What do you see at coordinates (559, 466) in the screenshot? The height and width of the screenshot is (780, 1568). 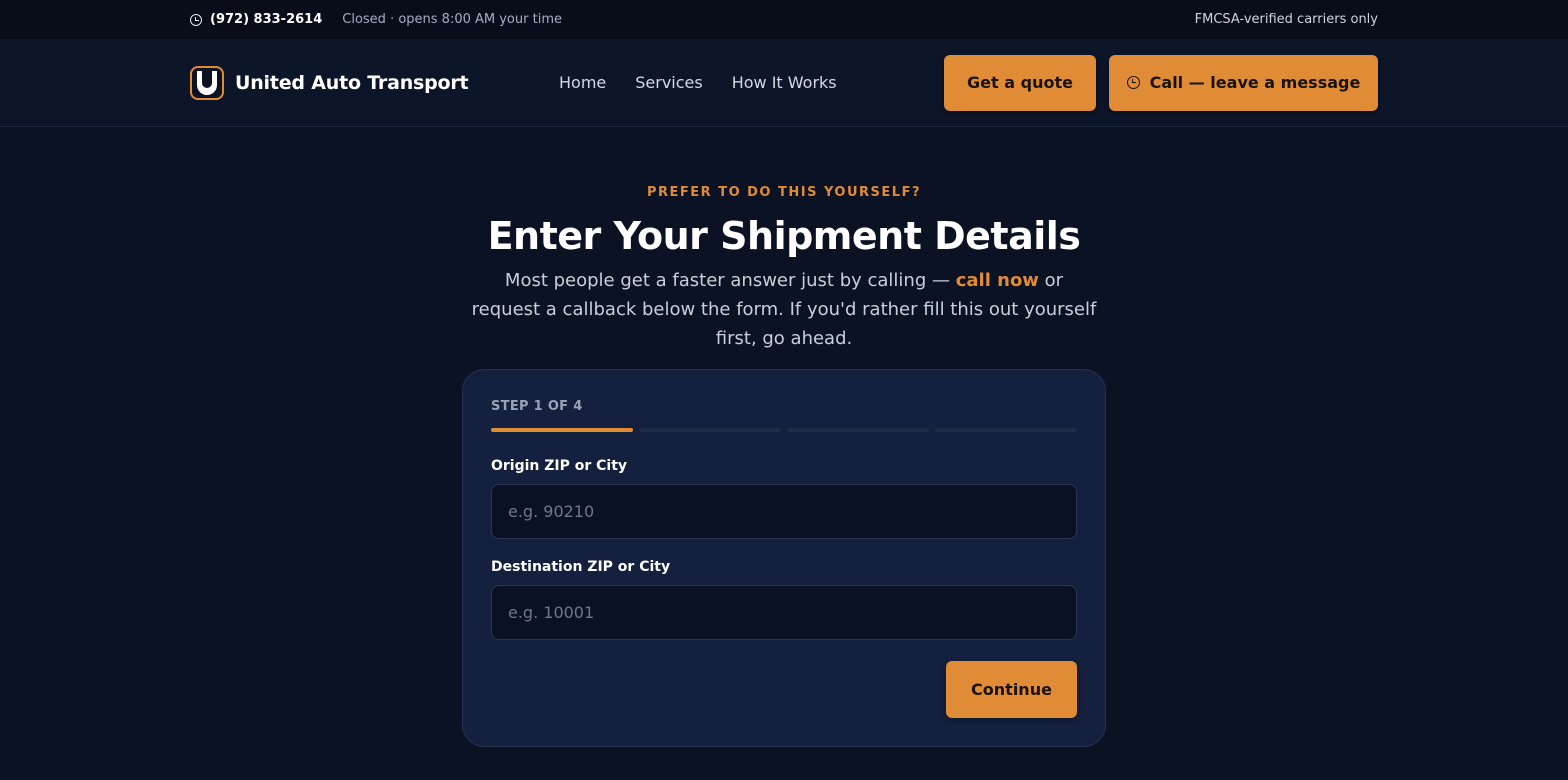 I see `origin-label: Origin ZIP or City` at bounding box center [559, 466].